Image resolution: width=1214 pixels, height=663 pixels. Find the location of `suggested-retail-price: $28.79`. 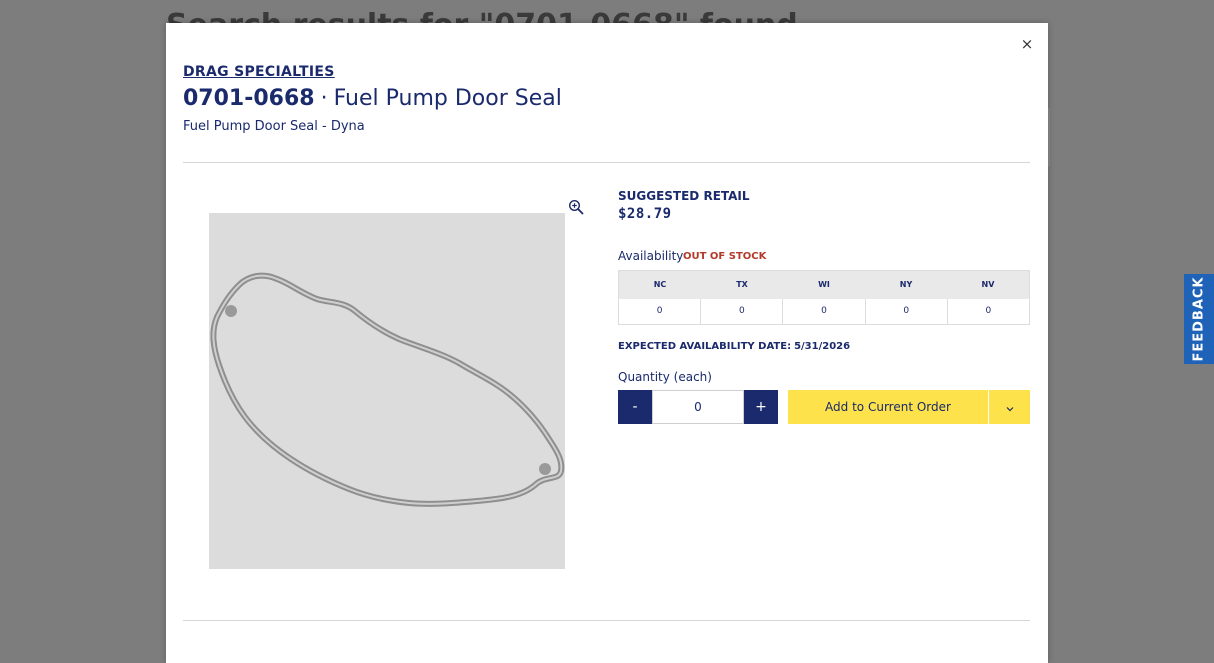

suggested-retail-price: $28.79 is located at coordinates (645, 214).